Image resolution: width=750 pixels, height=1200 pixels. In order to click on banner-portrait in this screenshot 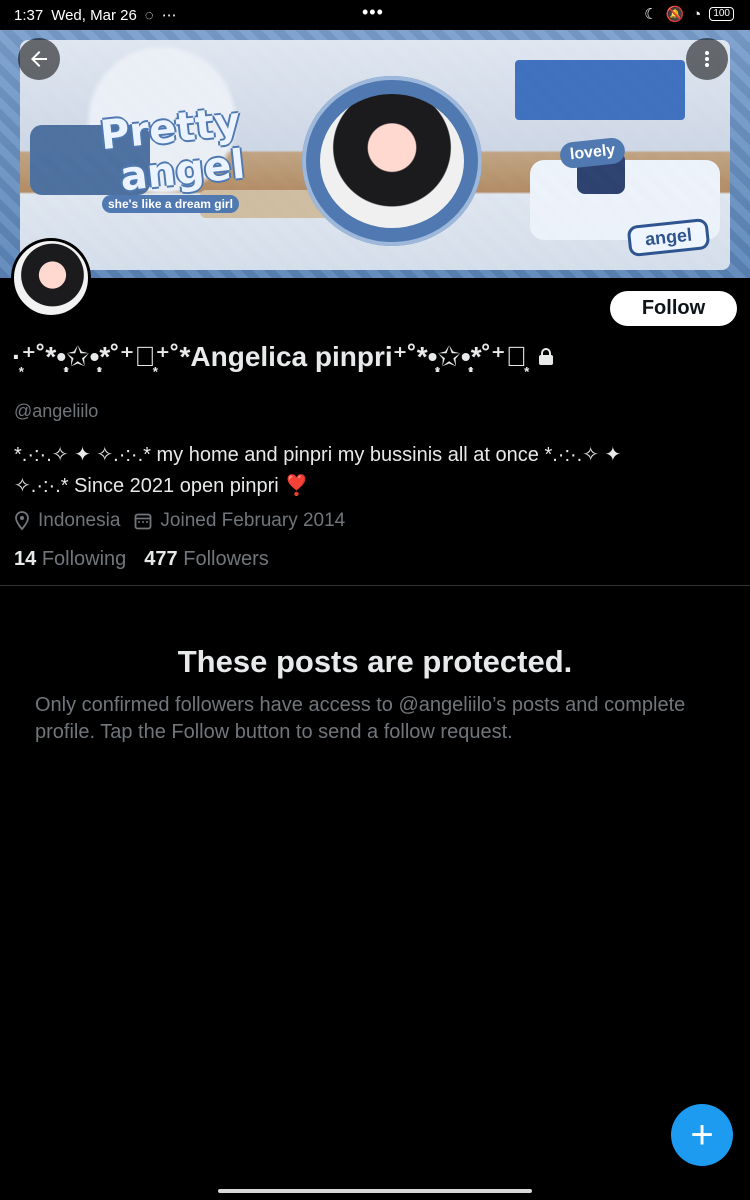, I will do `click(392, 161)`.